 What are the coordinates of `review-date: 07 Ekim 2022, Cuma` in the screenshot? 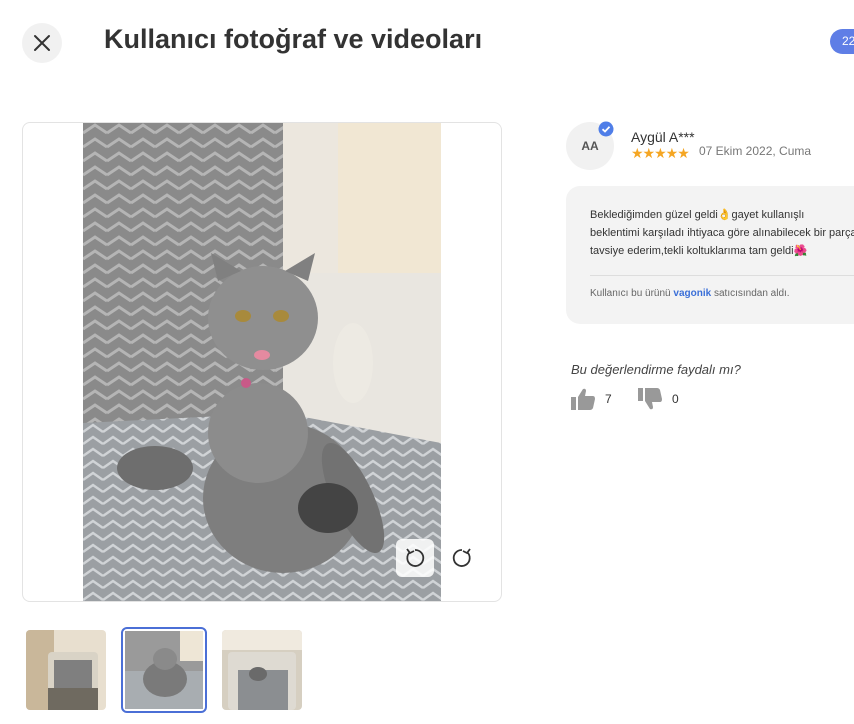 It's located at (755, 151).